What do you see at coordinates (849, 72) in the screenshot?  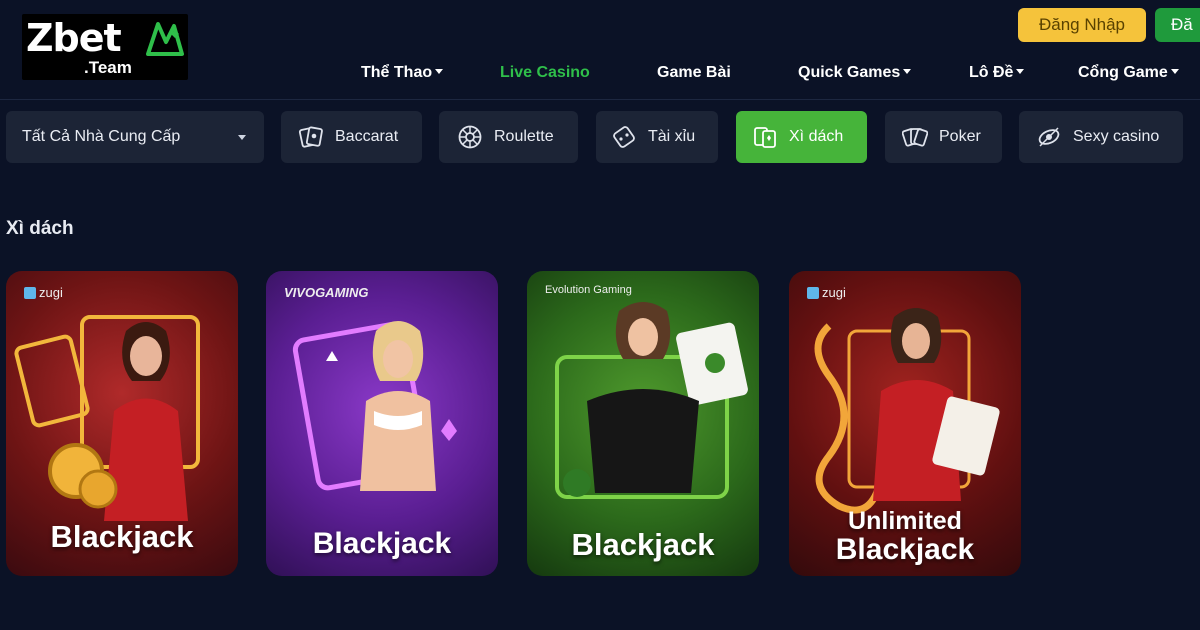 I see `nav-label: Quick Games` at bounding box center [849, 72].